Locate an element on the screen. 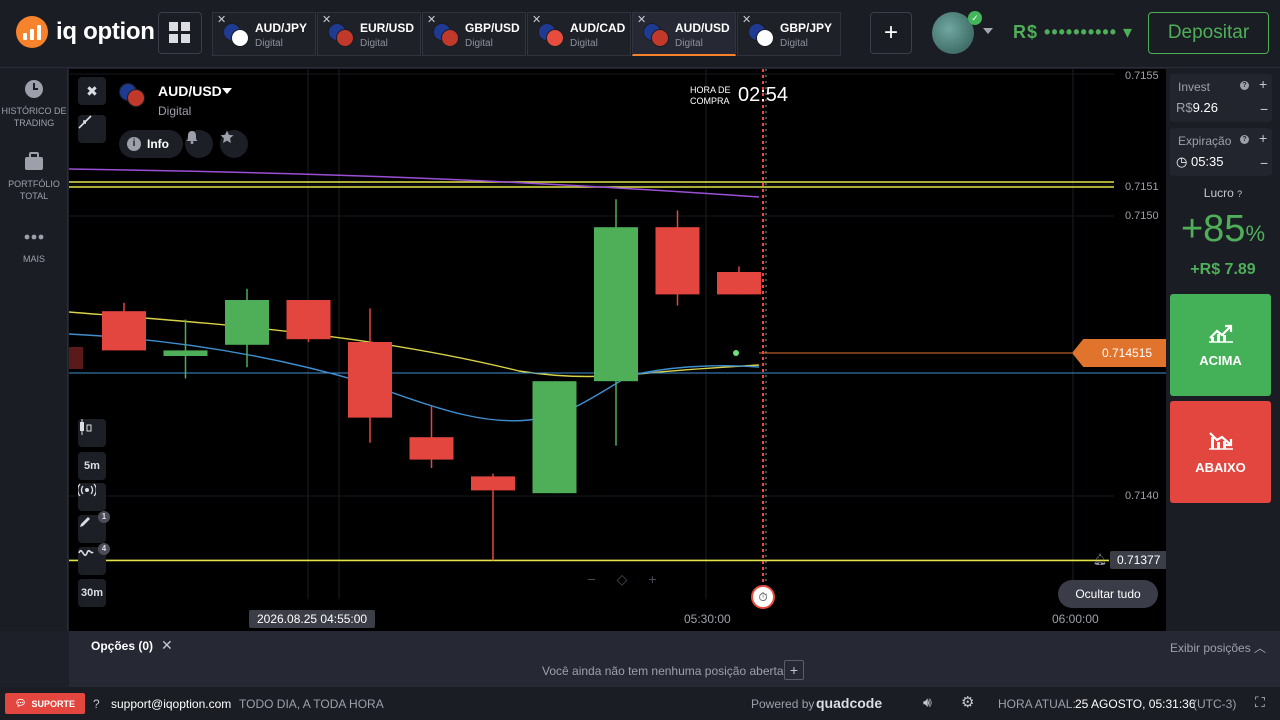 This screenshot has width=1280, height=720. put-button: ABAIXO is located at coordinates (1220, 452).